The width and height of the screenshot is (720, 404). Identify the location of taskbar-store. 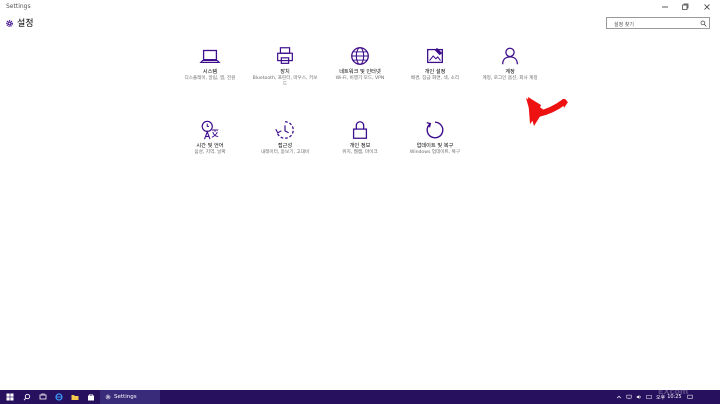
(91, 397).